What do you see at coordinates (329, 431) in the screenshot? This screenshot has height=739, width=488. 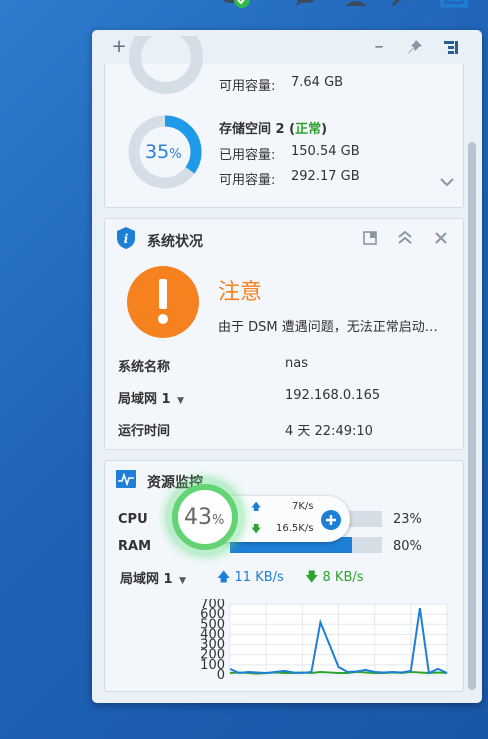 I see `uptime-value: 4 天 22:49:10` at bounding box center [329, 431].